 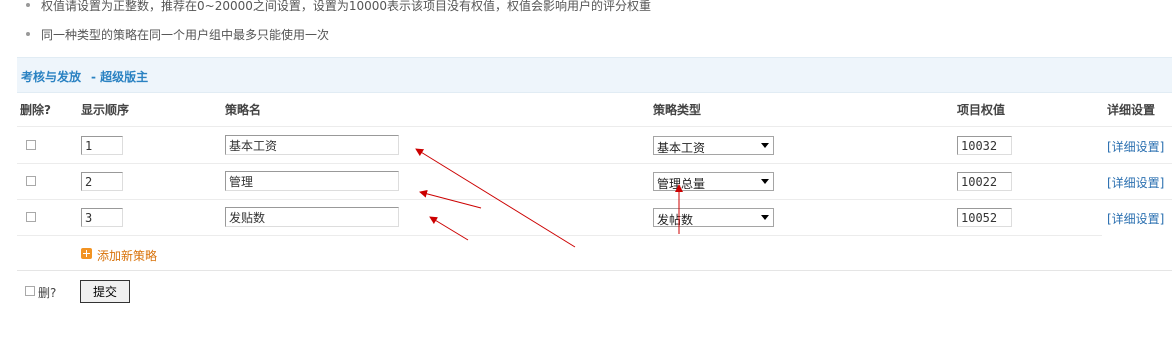 What do you see at coordinates (681, 148) in the screenshot?
I see `row-type-value: 基本工资` at bounding box center [681, 148].